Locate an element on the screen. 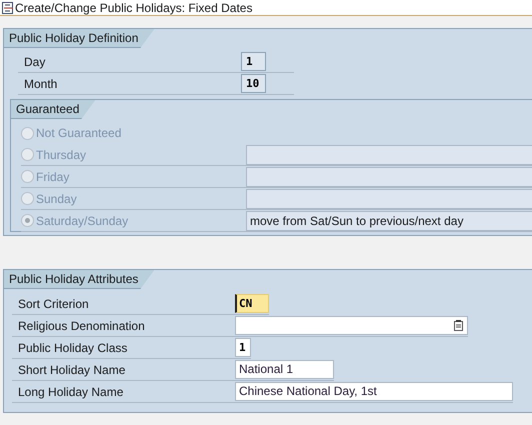 This screenshot has width=532, height=425. field-label: Religious Denomination is located at coordinates (81, 326).